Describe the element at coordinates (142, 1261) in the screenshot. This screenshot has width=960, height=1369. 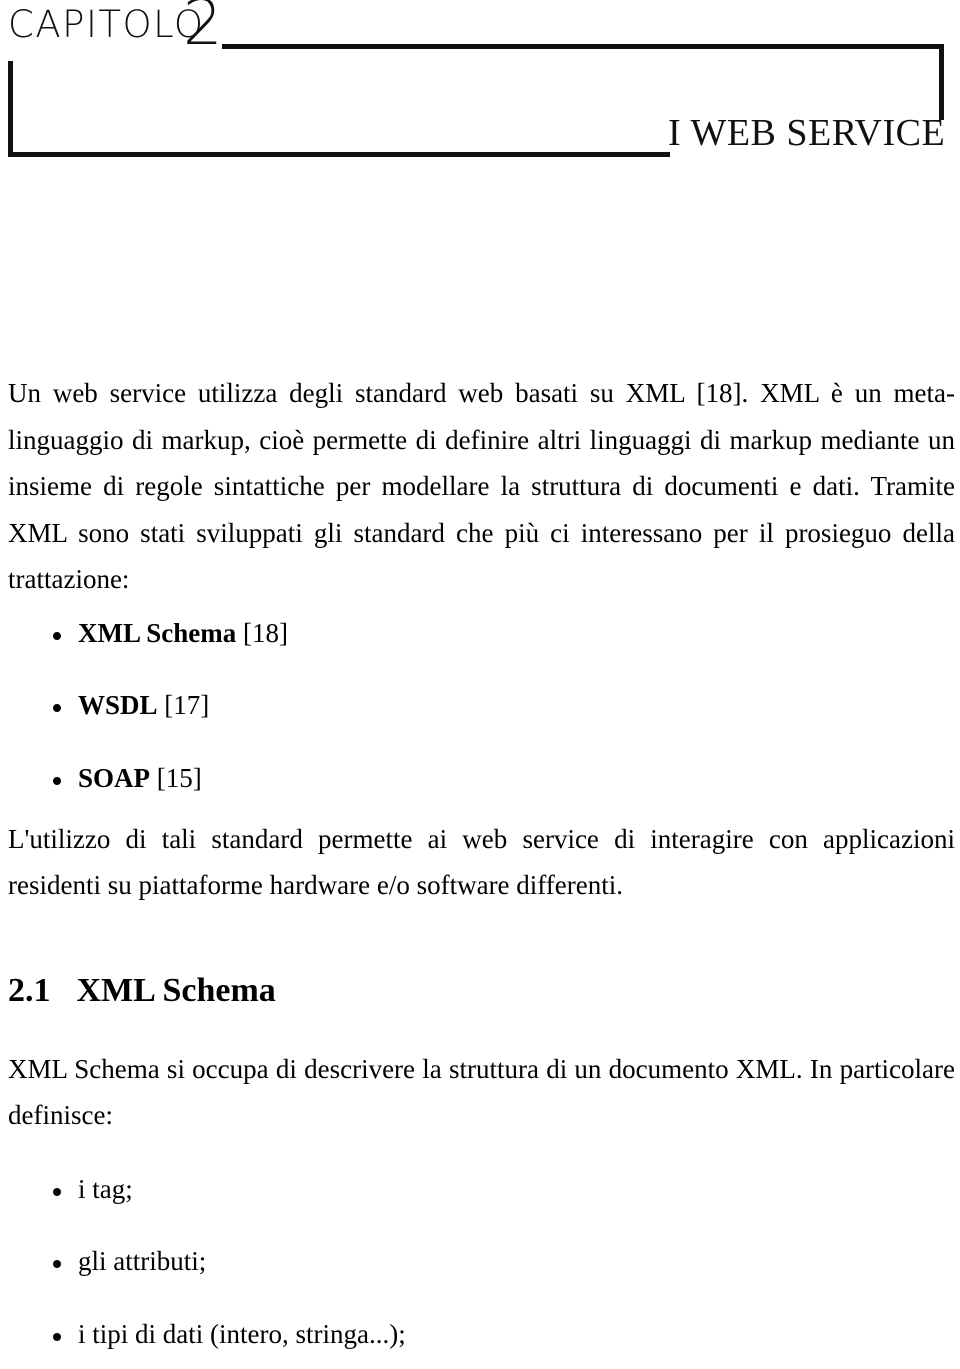
I see `list-item-label: gli attributi;` at that location.